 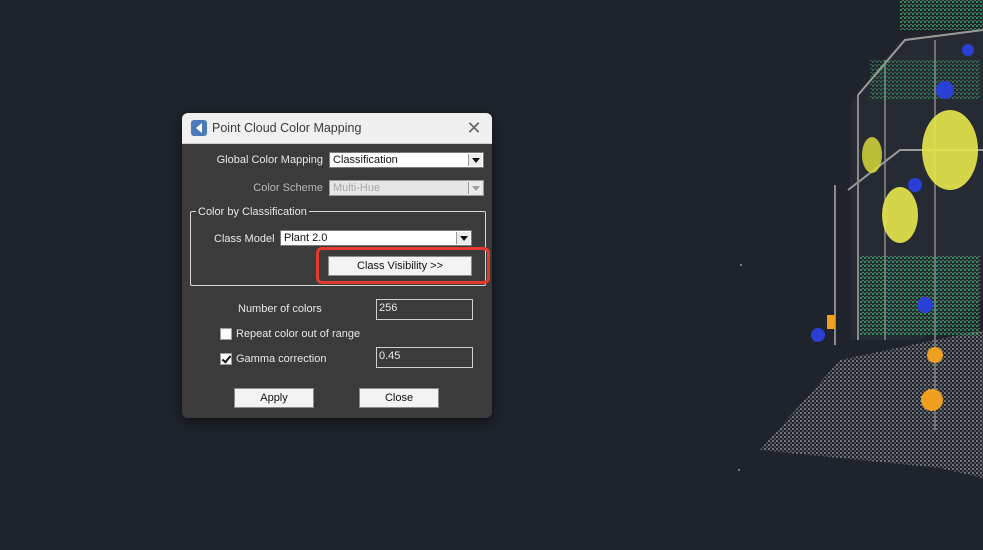 What do you see at coordinates (281, 359) in the screenshot?
I see `gamma-correction-label: Gamma correction` at bounding box center [281, 359].